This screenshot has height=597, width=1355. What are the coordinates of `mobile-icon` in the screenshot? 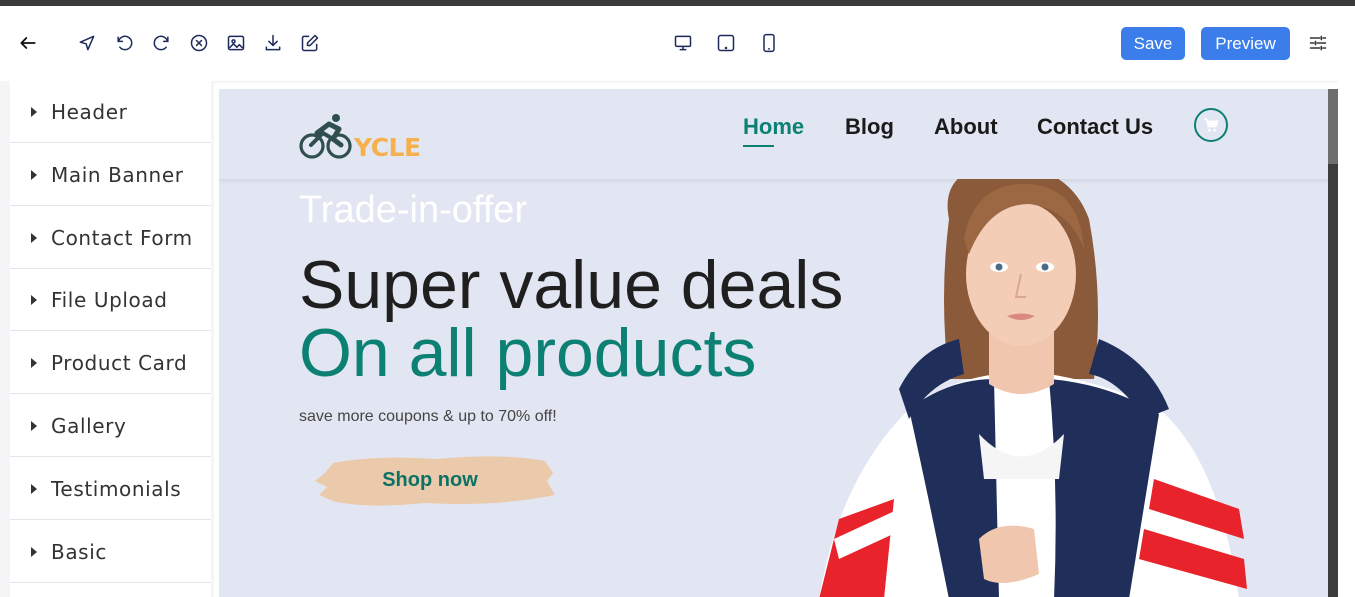 It's located at (769, 43).